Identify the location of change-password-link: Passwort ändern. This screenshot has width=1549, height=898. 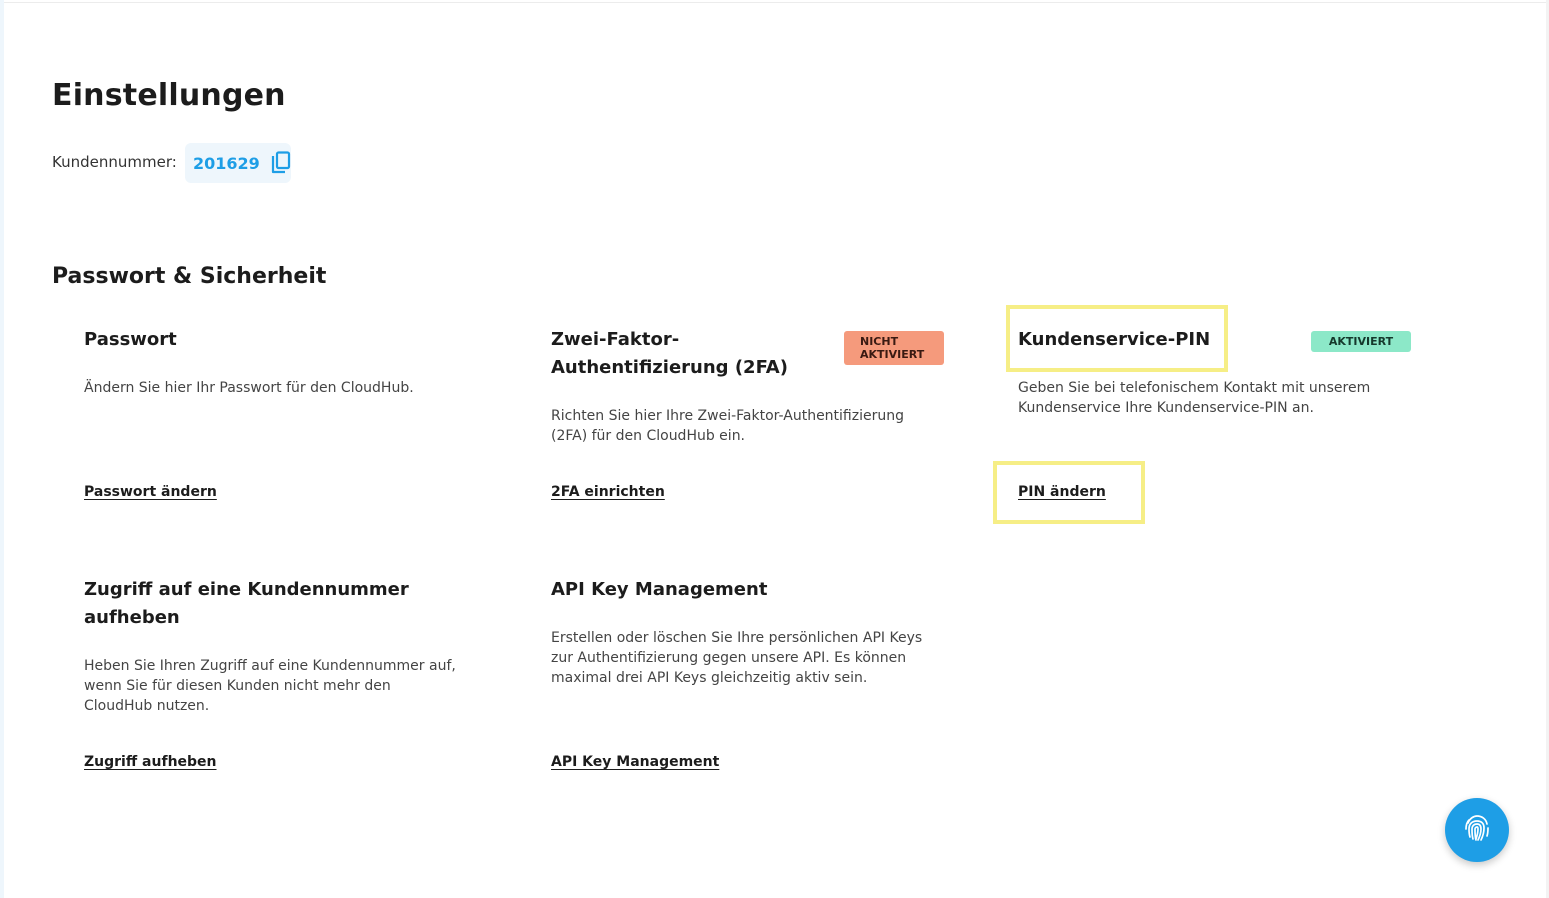
(150, 492).